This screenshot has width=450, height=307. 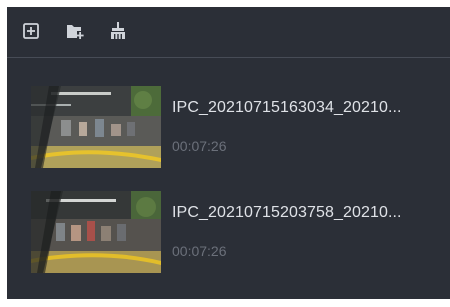 I want to click on add-folder-button, so click(x=75, y=31).